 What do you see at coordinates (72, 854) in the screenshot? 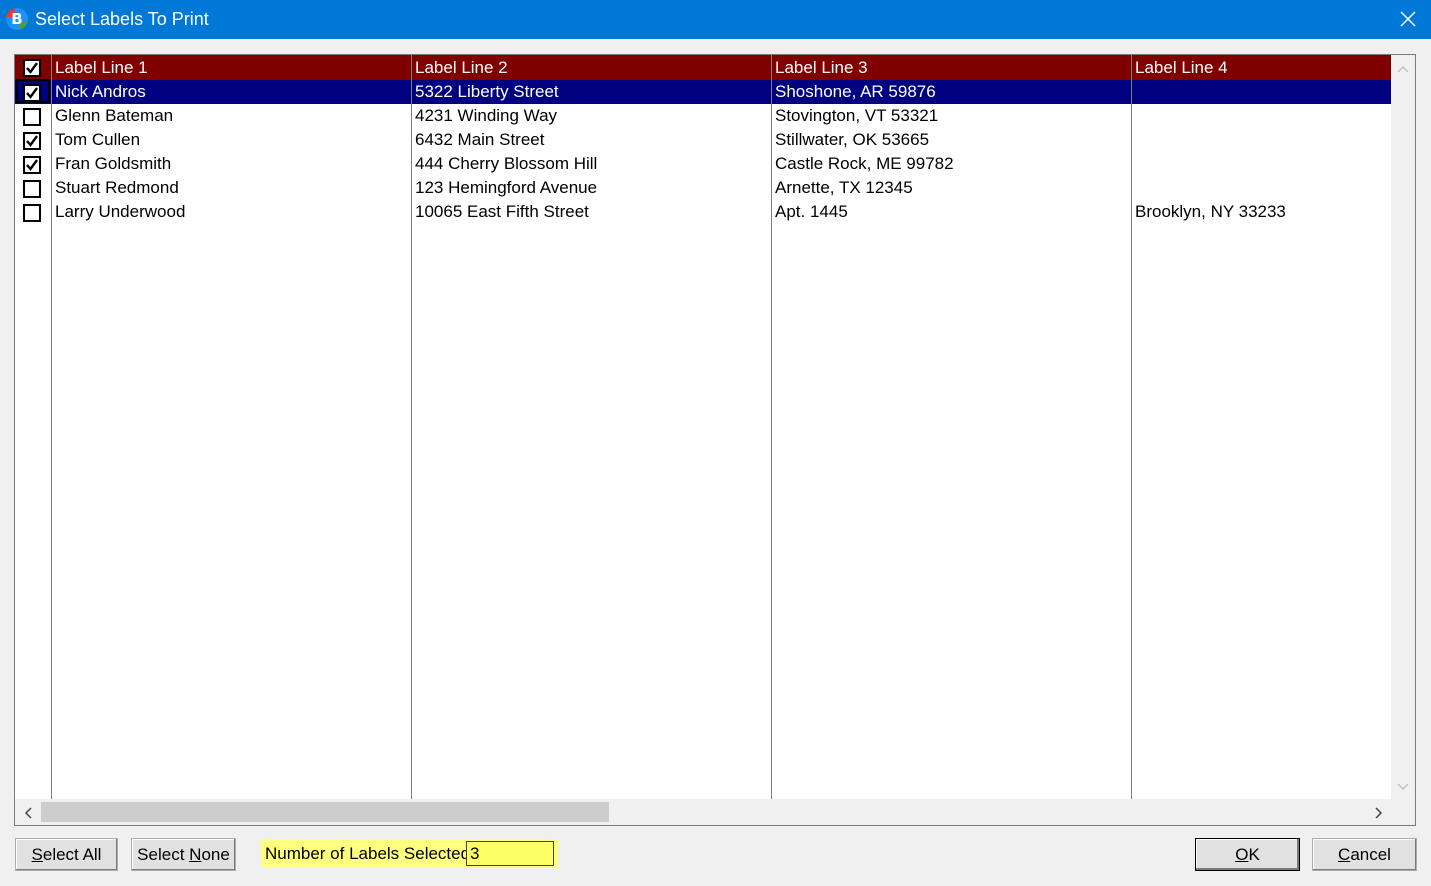
I see `select-all-label: elect All` at bounding box center [72, 854].